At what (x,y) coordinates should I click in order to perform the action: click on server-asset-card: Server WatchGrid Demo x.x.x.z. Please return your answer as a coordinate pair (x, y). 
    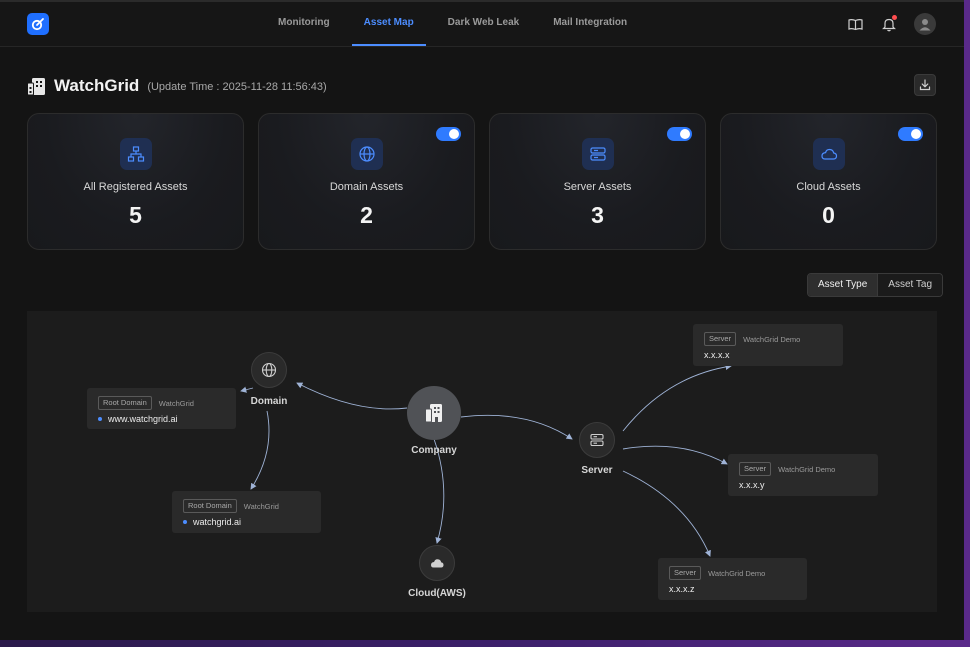
    Looking at the image, I should click on (732, 579).